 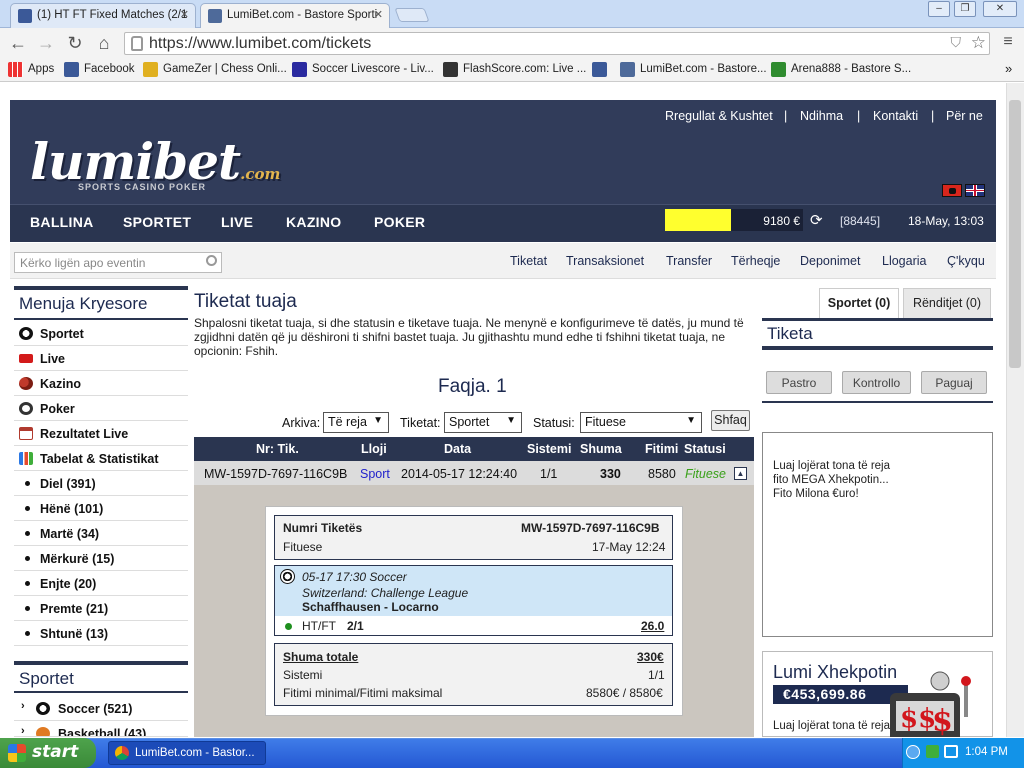 I want to click on link-about: Për ne, so click(x=964, y=116).